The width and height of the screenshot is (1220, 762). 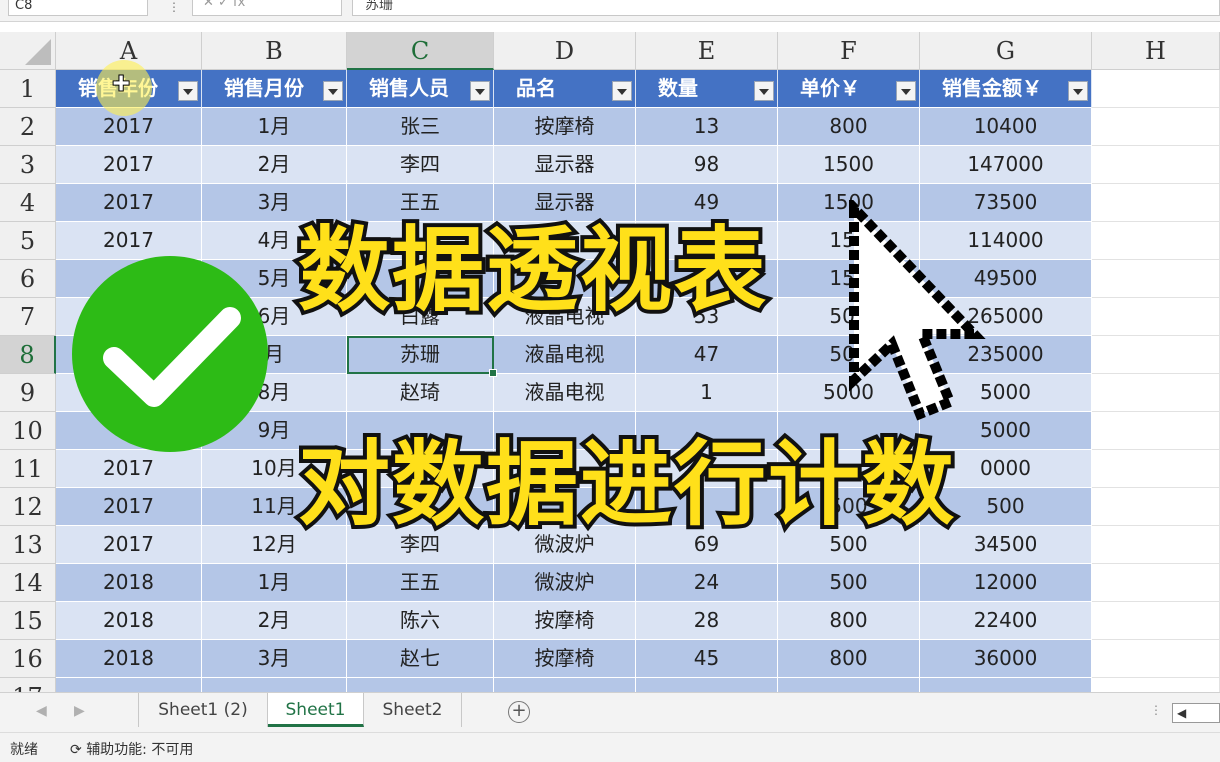 What do you see at coordinates (849, 51) in the screenshot?
I see `column-header-f: F` at bounding box center [849, 51].